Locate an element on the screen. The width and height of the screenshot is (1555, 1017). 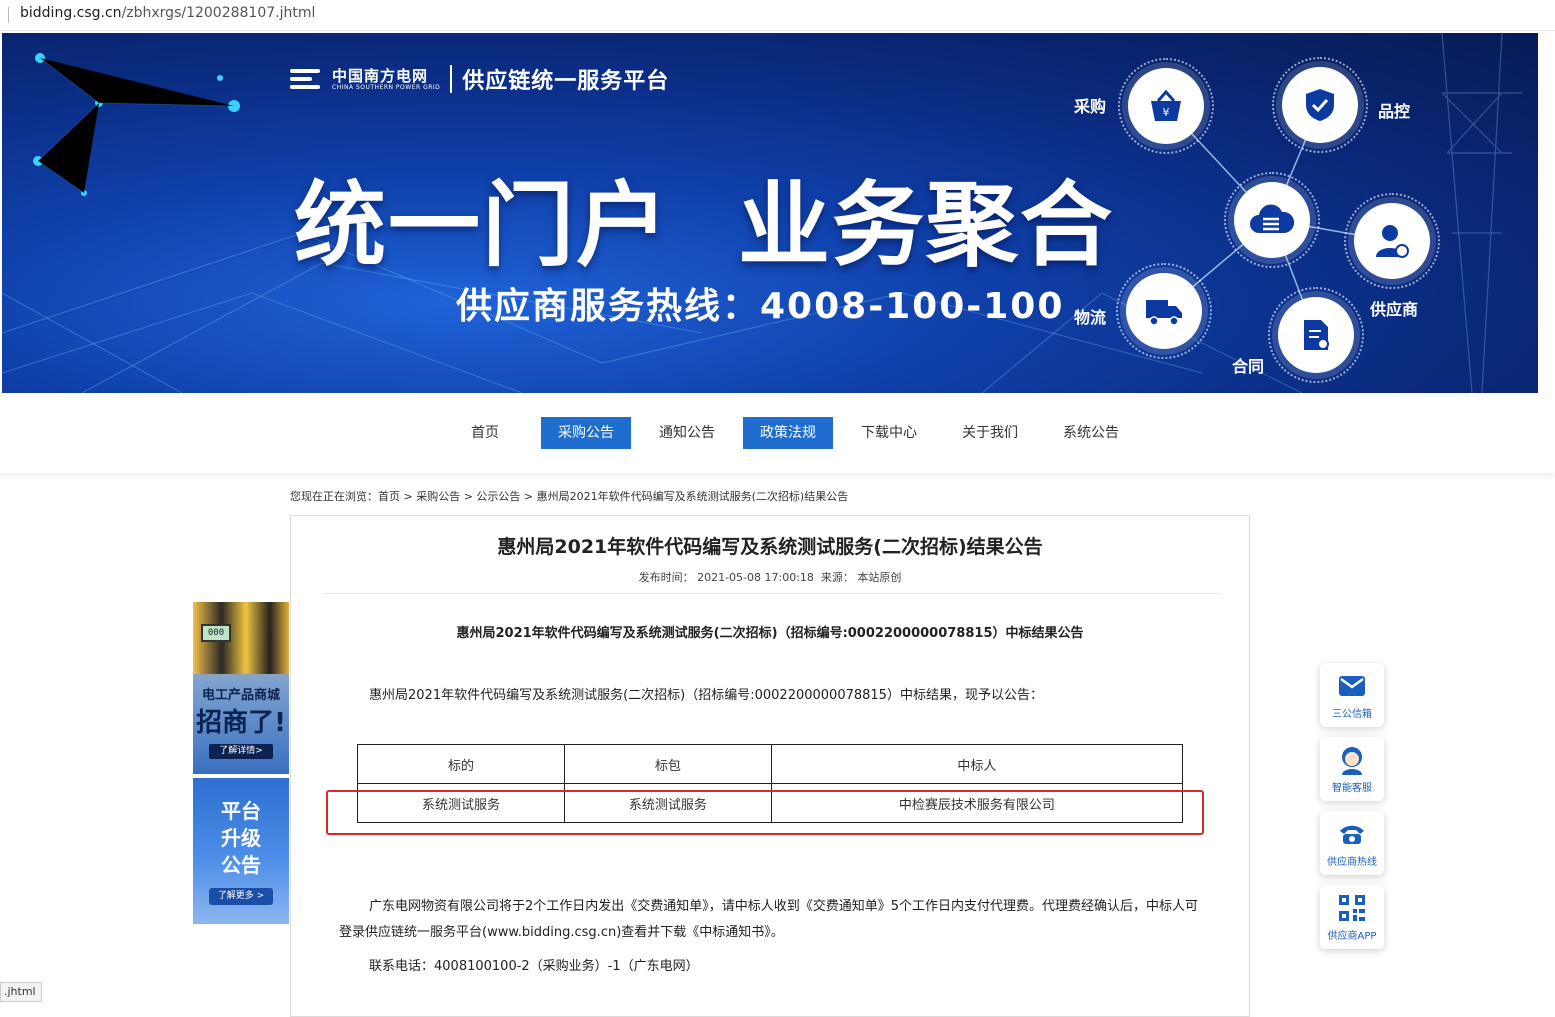
csg-logo-icon is located at coordinates (307, 79).